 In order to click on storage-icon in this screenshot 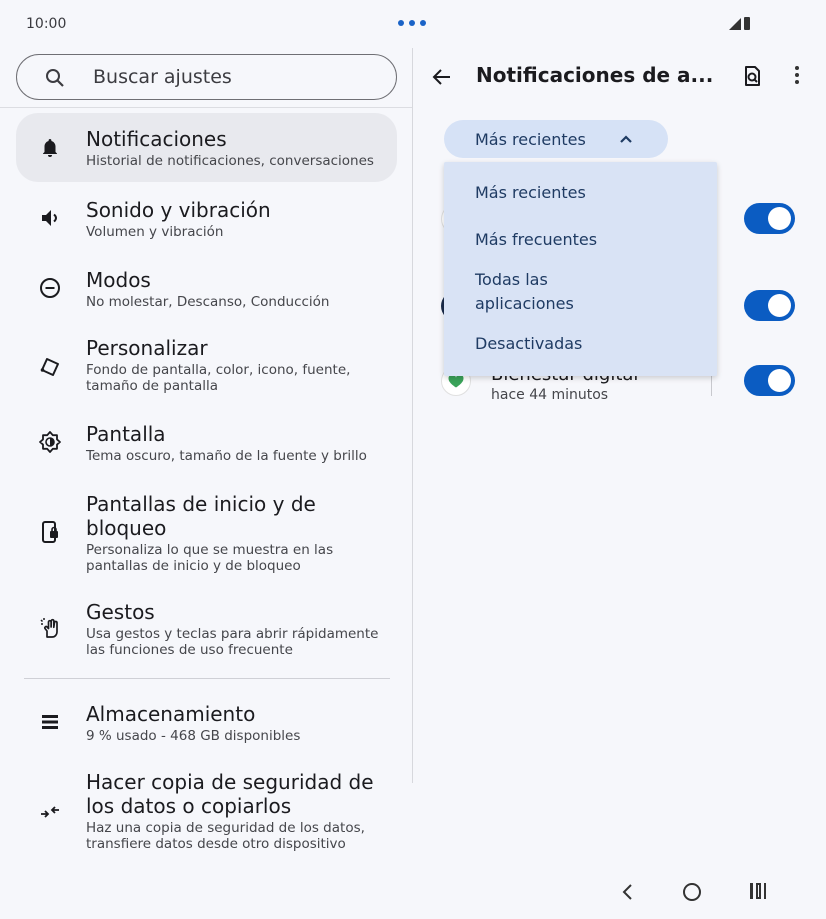, I will do `click(50, 722)`.